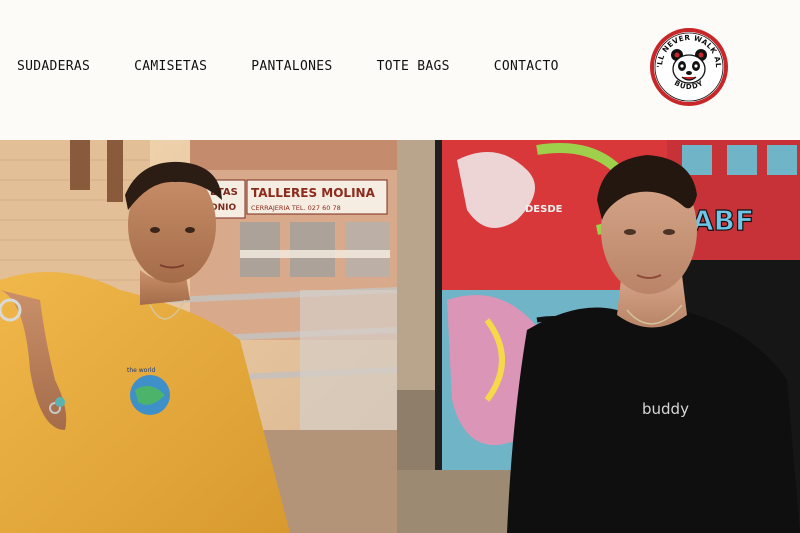  What do you see at coordinates (313, 193) in the screenshot?
I see `sign-talleres: TALLERES MOLINA` at bounding box center [313, 193].